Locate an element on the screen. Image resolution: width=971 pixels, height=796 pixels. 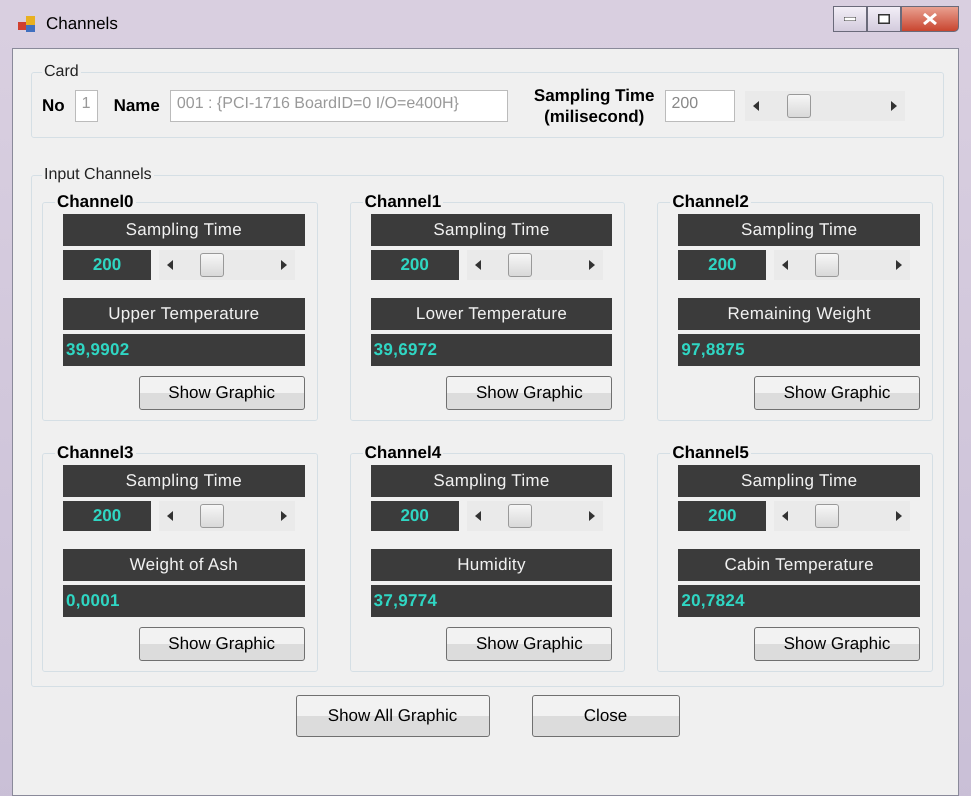
measurement-value: 20,7824 is located at coordinates (799, 601).